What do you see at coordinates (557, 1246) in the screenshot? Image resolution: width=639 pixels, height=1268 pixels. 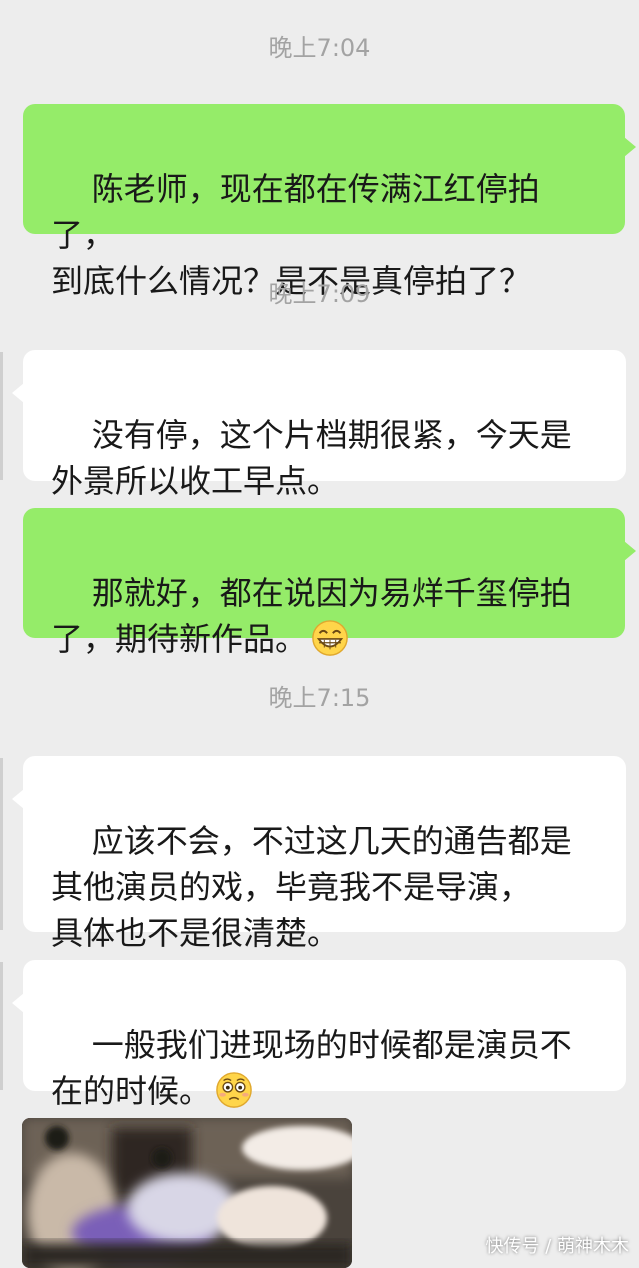 I see `watermark: 快传号 / 萌神木木` at bounding box center [557, 1246].